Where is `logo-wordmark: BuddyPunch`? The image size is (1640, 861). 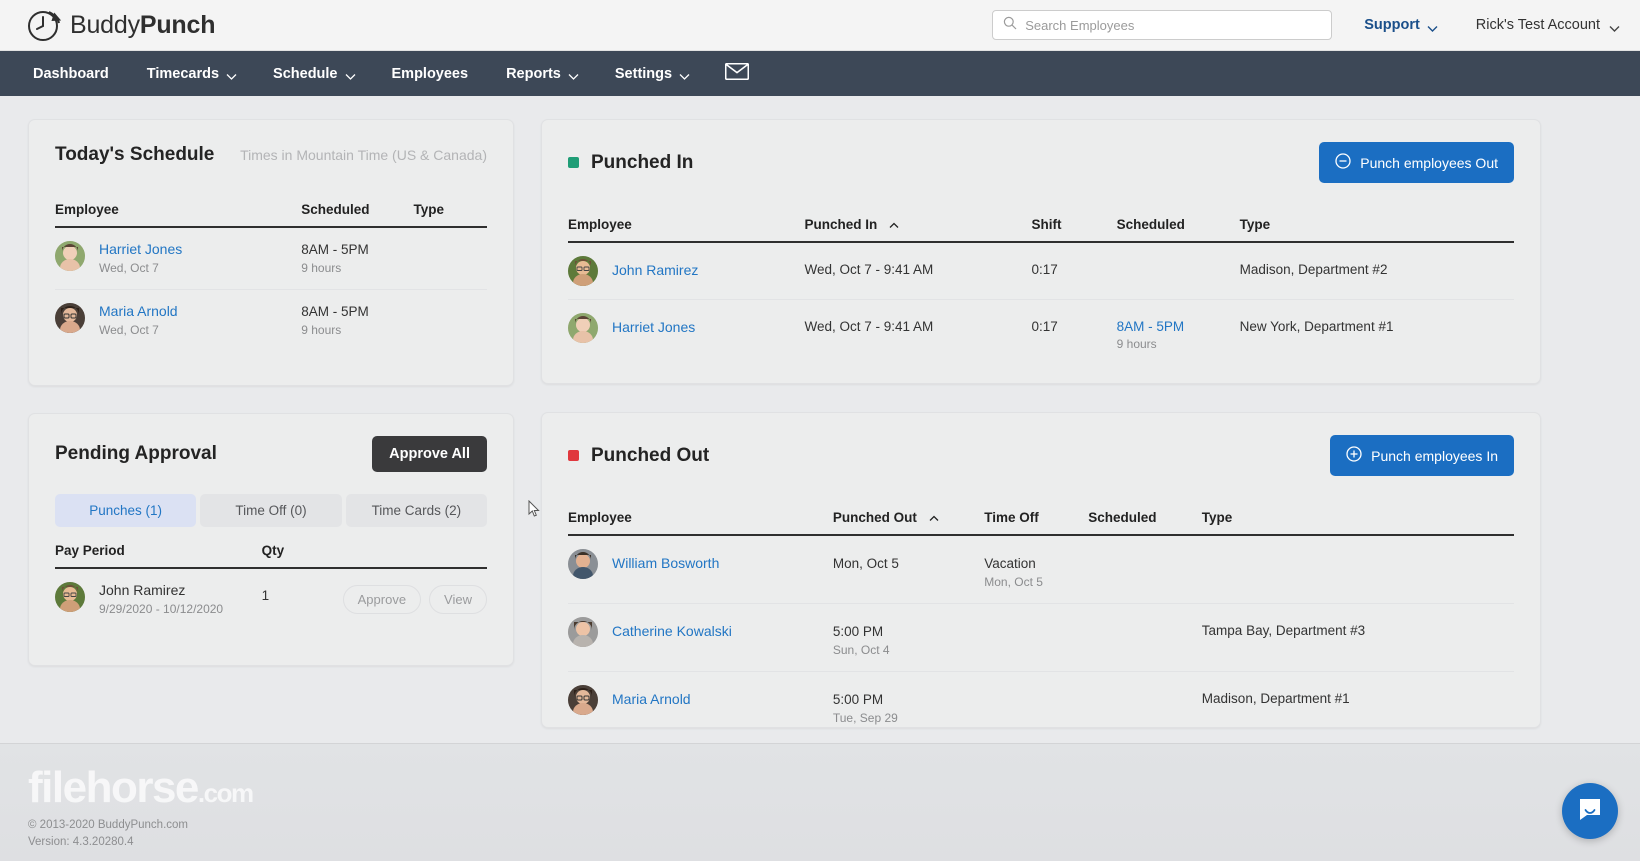 logo-wordmark: BuddyPunch is located at coordinates (142, 25).